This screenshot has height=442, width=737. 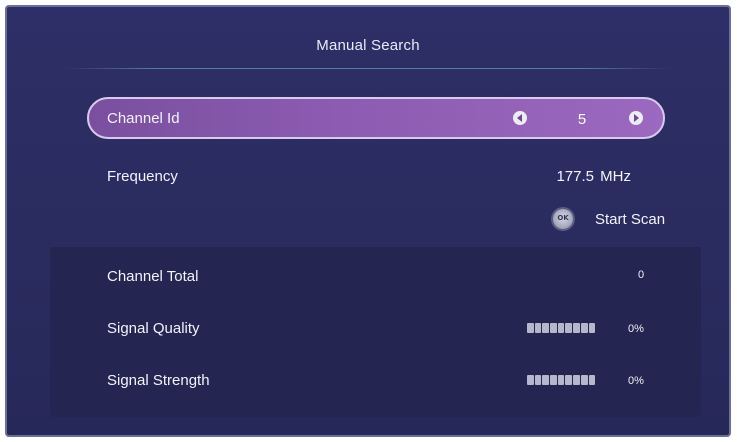 What do you see at coordinates (636, 381) in the screenshot?
I see `signal-strength-value: 0%` at bounding box center [636, 381].